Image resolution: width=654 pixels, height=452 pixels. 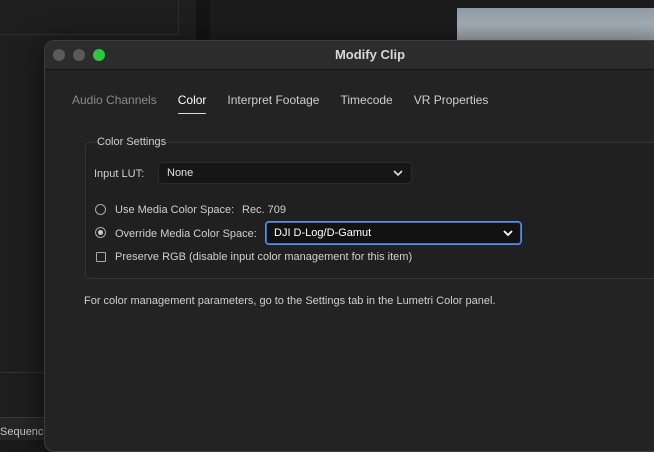 I want to click on dialog-title: Modify Clip, so click(x=370, y=54).